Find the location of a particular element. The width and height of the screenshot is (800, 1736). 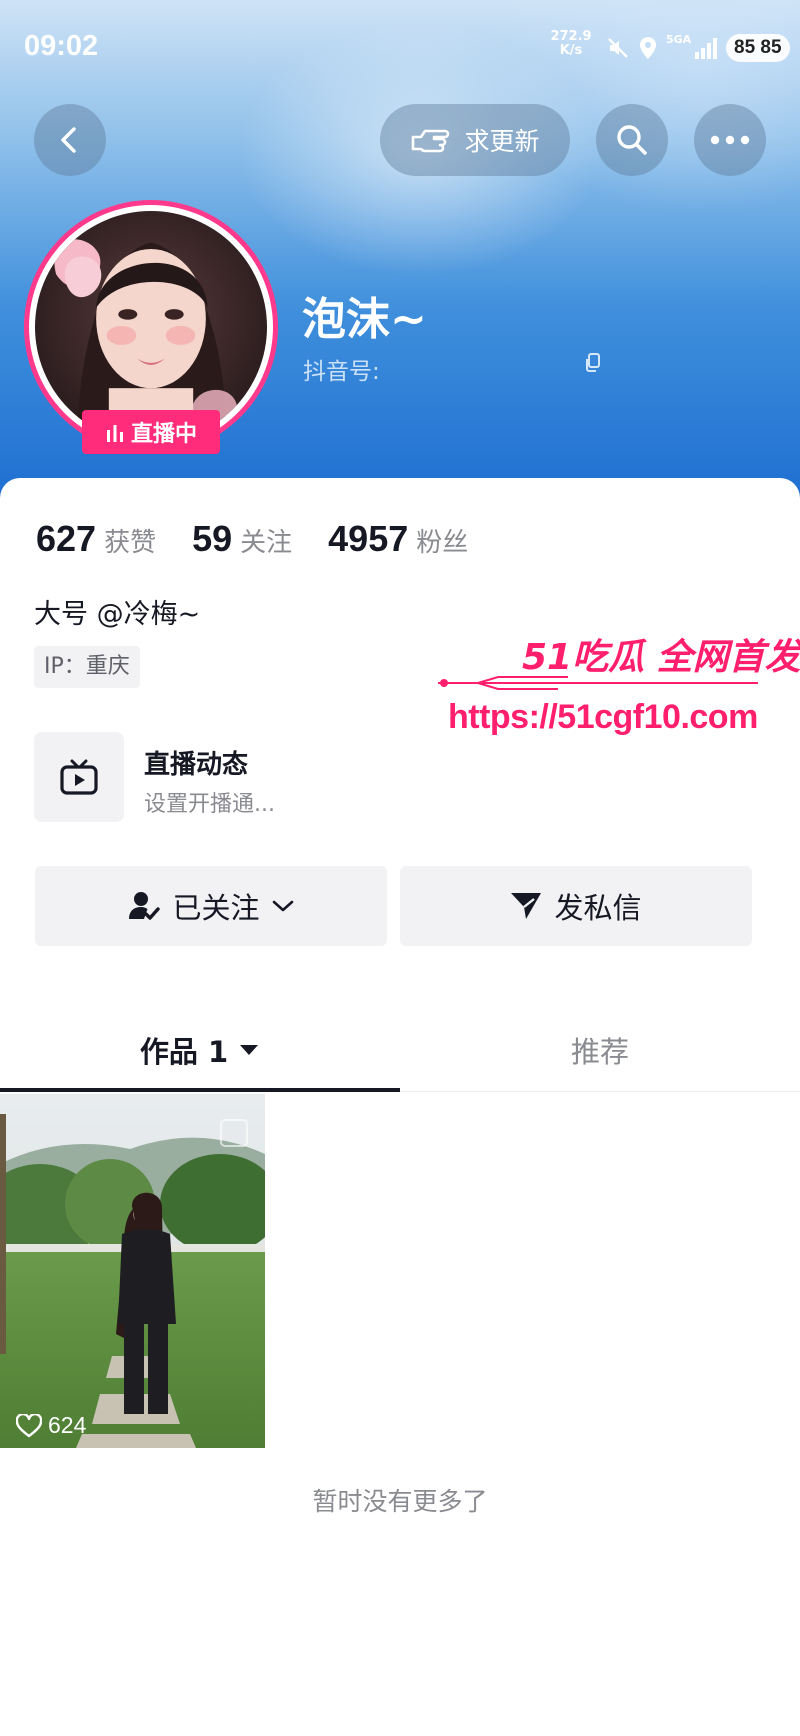

stat-value: 59 is located at coordinates (212, 538).